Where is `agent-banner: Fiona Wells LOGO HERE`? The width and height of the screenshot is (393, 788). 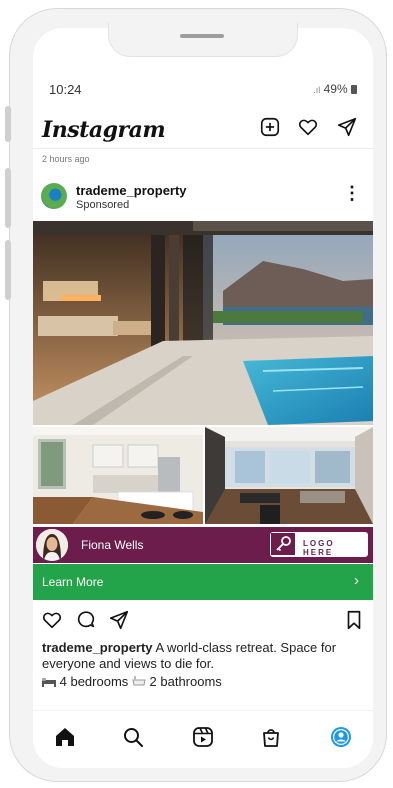
agent-banner: Fiona Wells LOGO HERE is located at coordinates (203, 545).